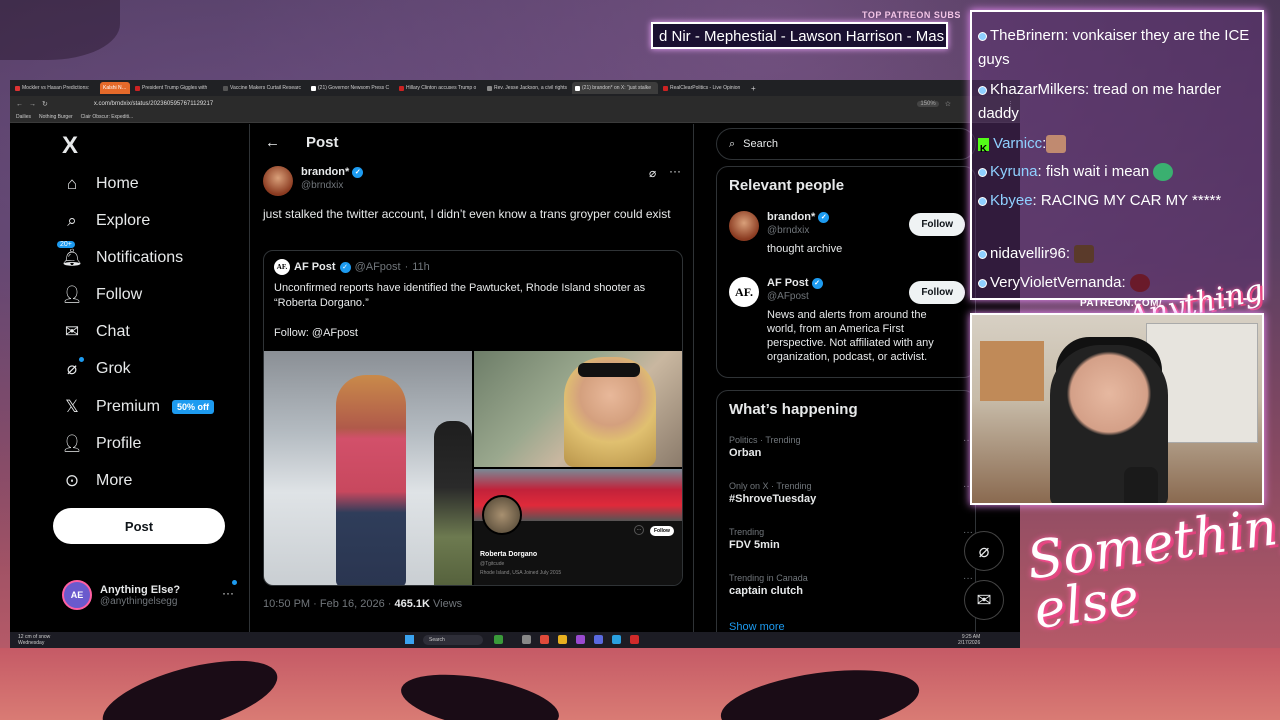 Image resolution: width=1280 pixels, height=720 pixels. What do you see at coordinates (119, 254) in the screenshot?
I see `nav-notifications: 🔔︎ 20+ Notifications` at bounding box center [119, 254].